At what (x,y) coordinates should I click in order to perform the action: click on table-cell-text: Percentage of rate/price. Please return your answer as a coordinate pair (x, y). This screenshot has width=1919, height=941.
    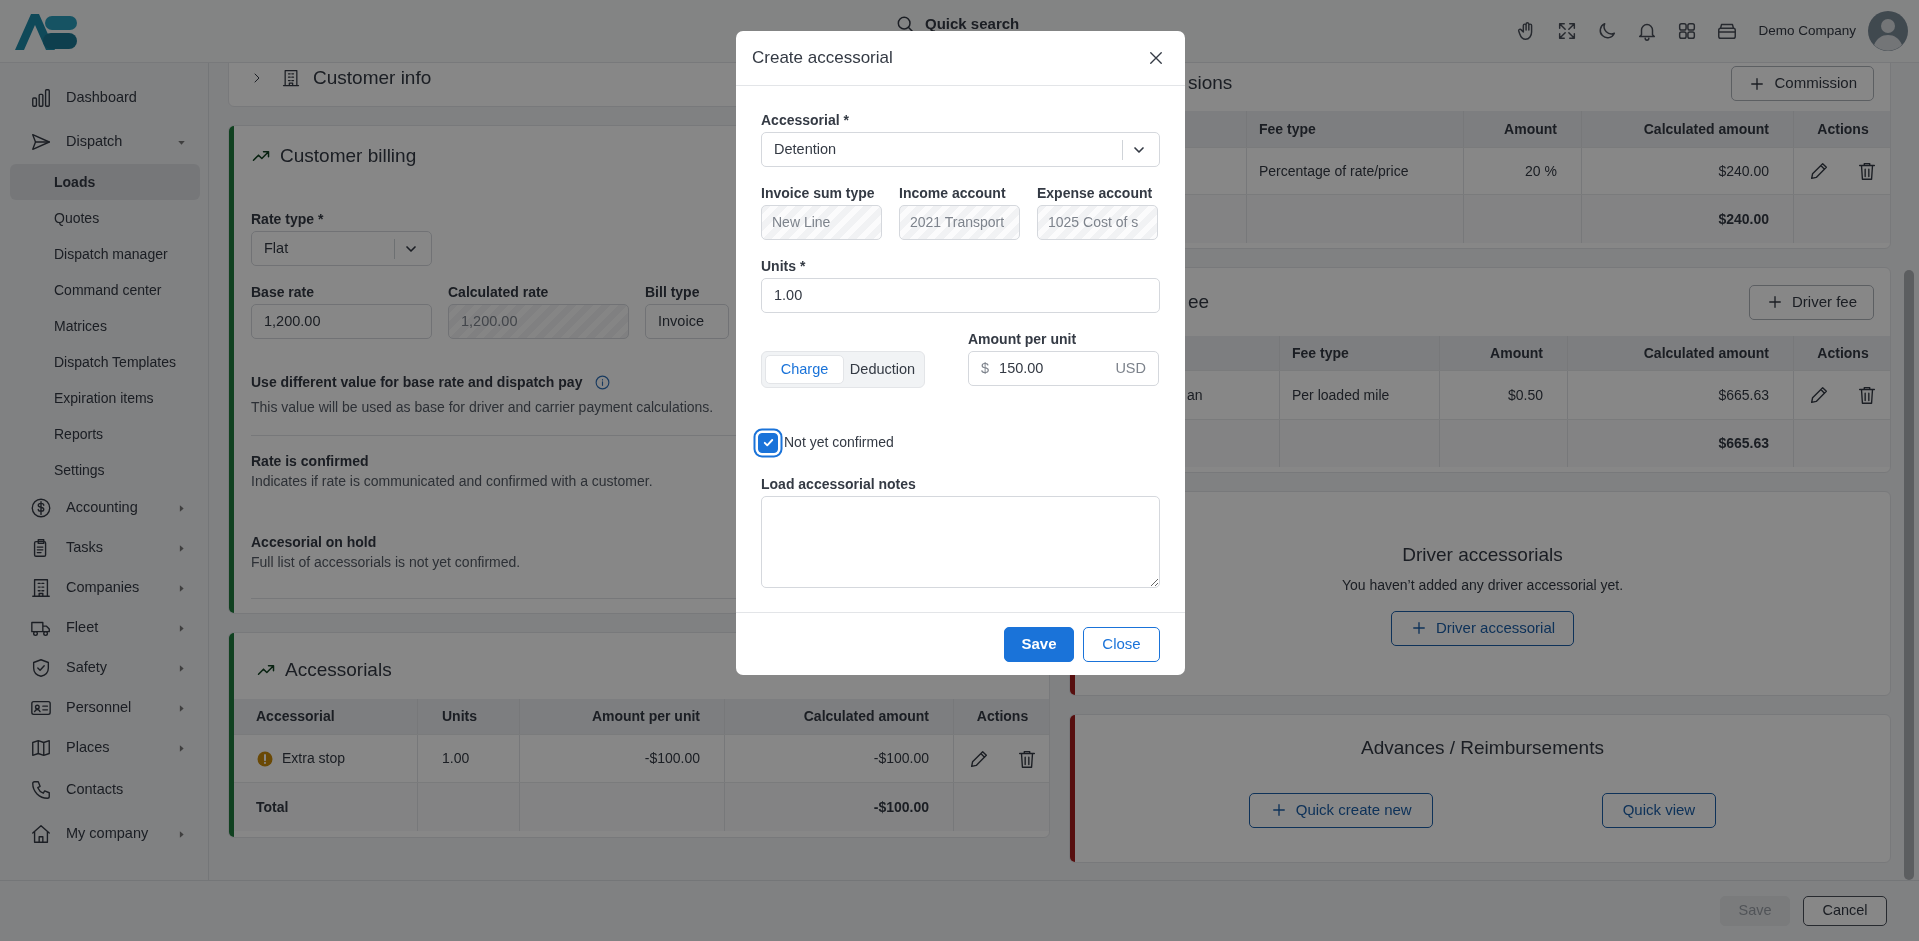
    Looking at the image, I should click on (1334, 171).